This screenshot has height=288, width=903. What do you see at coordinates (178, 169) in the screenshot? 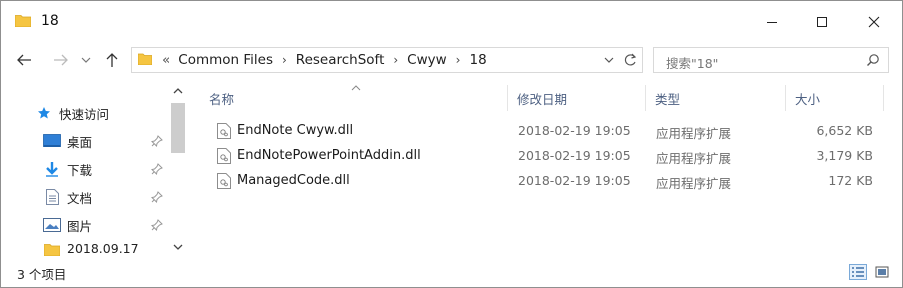
I see `sidebar-scrollbar` at bounding box center [178, 169].